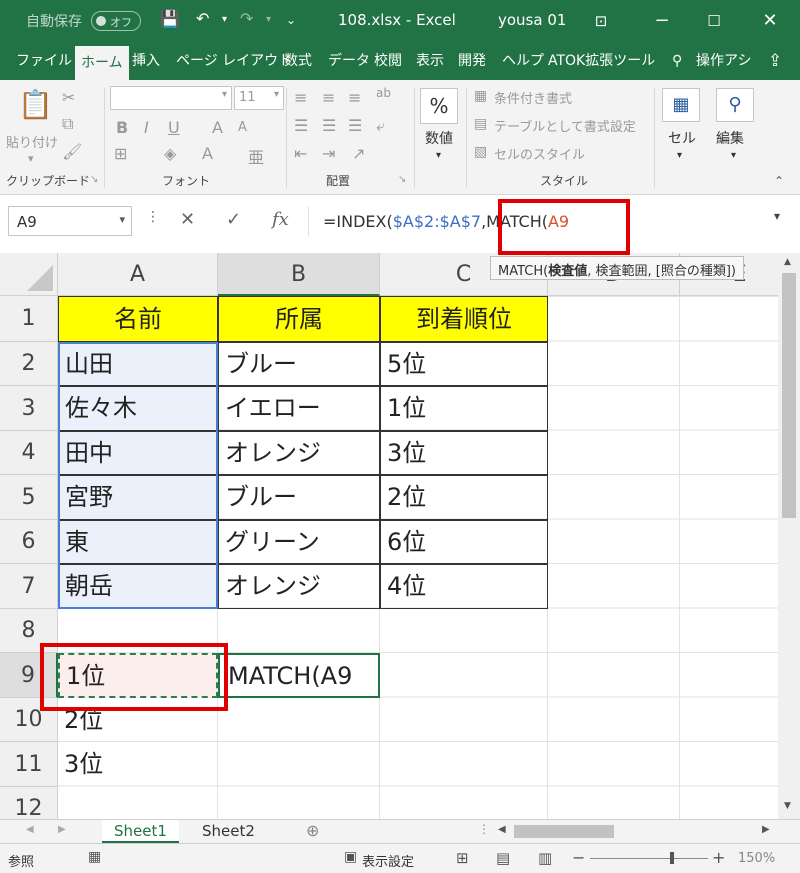 This screenshot has height=873, width=800. I want to click on row-header-4: 4, so click(29, 453).